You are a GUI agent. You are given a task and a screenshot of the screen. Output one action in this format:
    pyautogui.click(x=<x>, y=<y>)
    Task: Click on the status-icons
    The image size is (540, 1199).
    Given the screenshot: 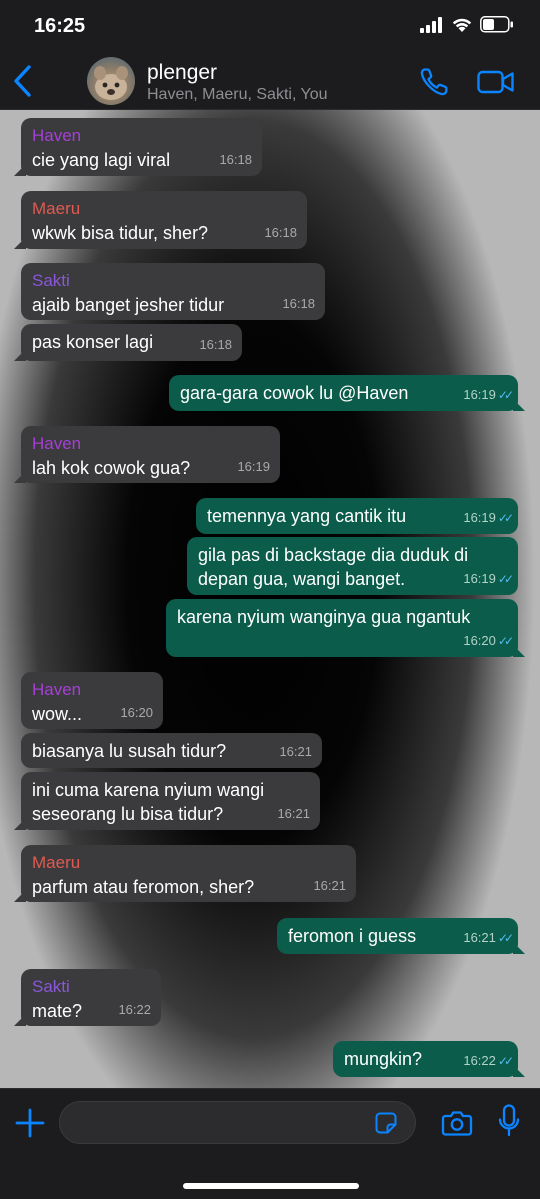 What is the action you would take?
    pyautogui.click(x=467, y=24)
    